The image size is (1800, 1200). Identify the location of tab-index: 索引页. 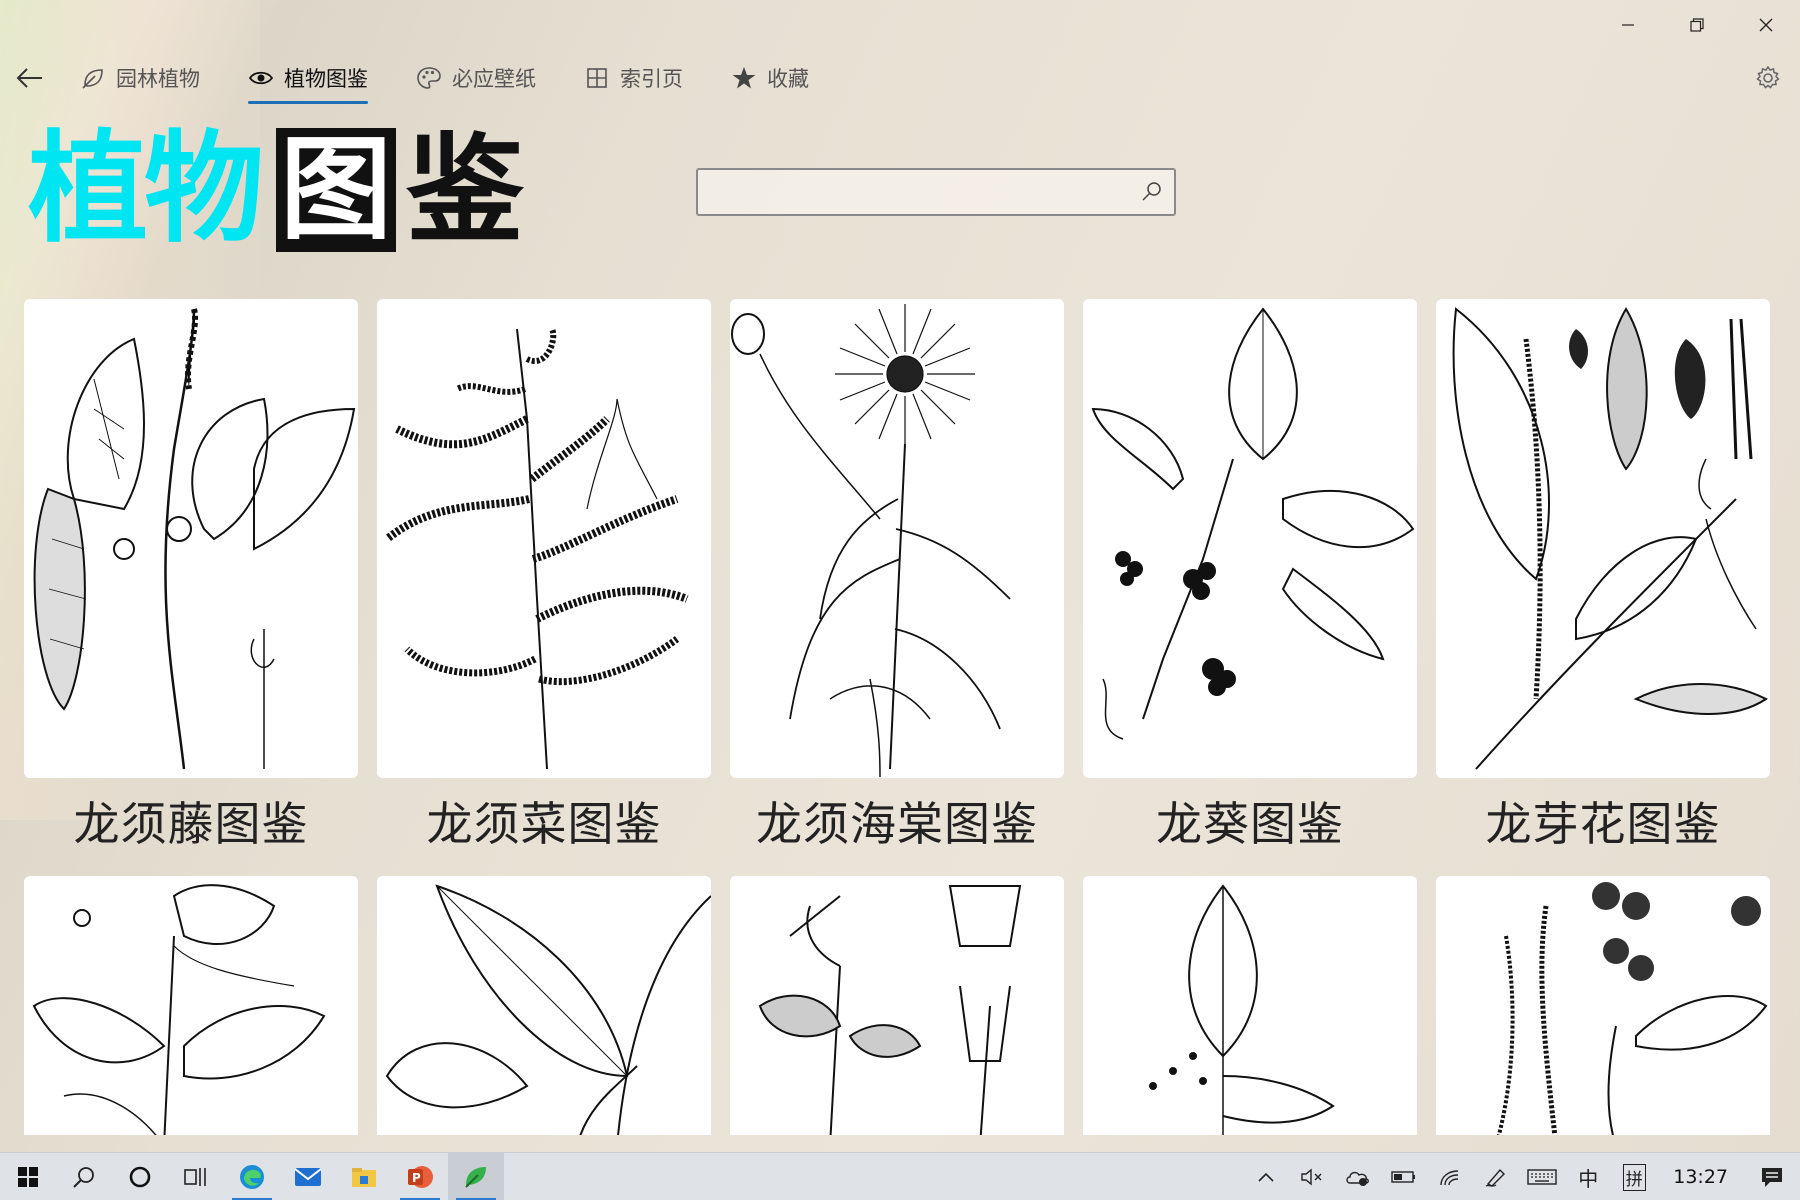
(633, 78).